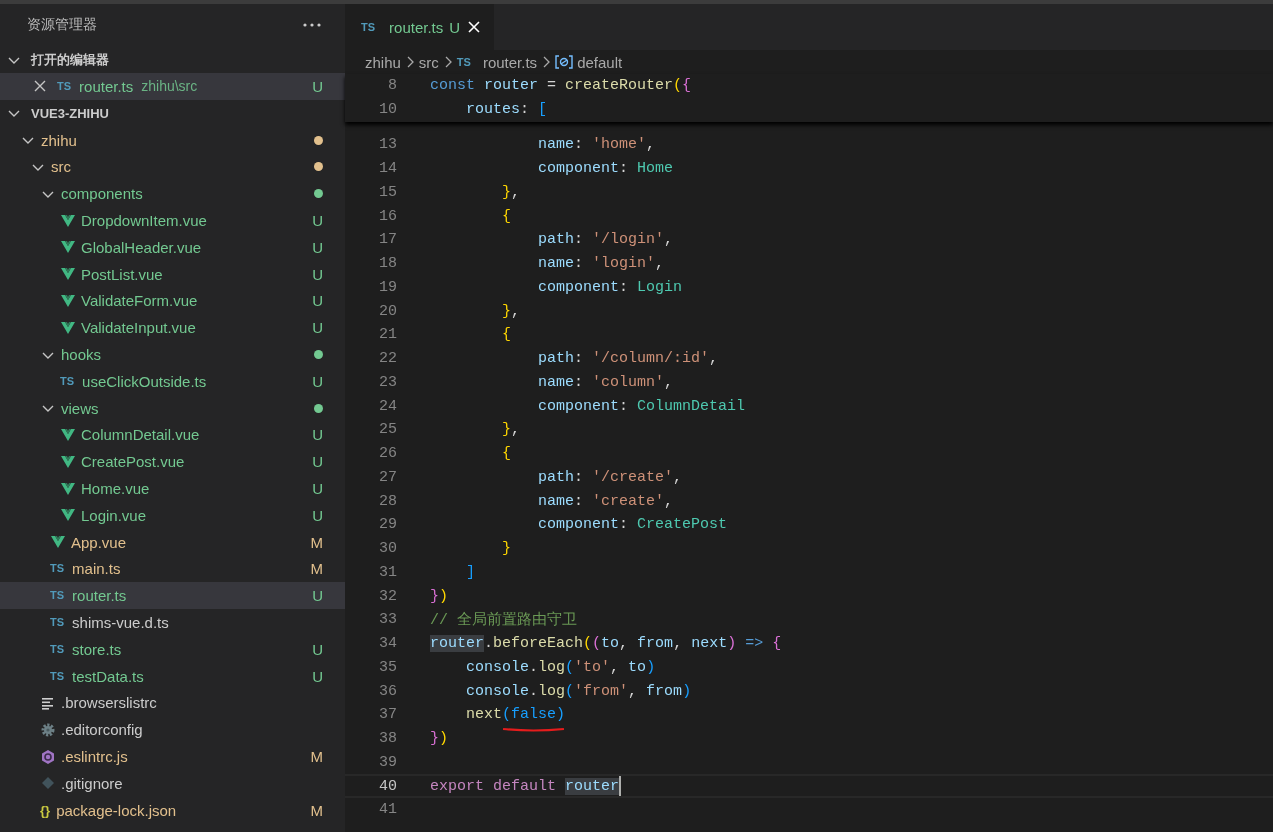 The width and height of the screenshot is (1273, 832). What do you see at coordinates (97, 649) in the screenshot?
I see `file-name: store.ts` at bounding box center [97, 649].